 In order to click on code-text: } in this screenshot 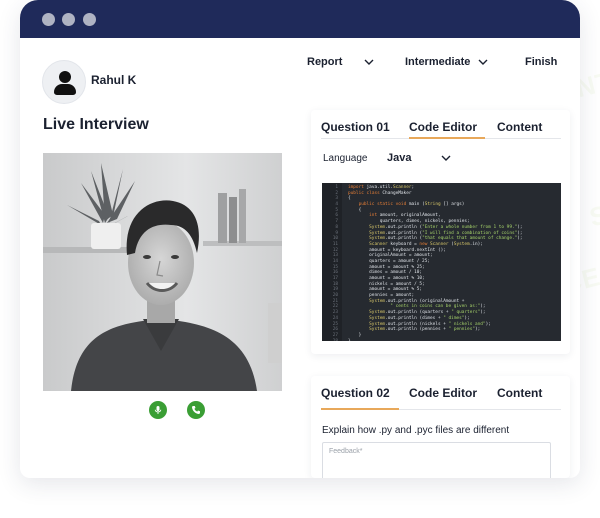, I will do `click(346, 340)`.